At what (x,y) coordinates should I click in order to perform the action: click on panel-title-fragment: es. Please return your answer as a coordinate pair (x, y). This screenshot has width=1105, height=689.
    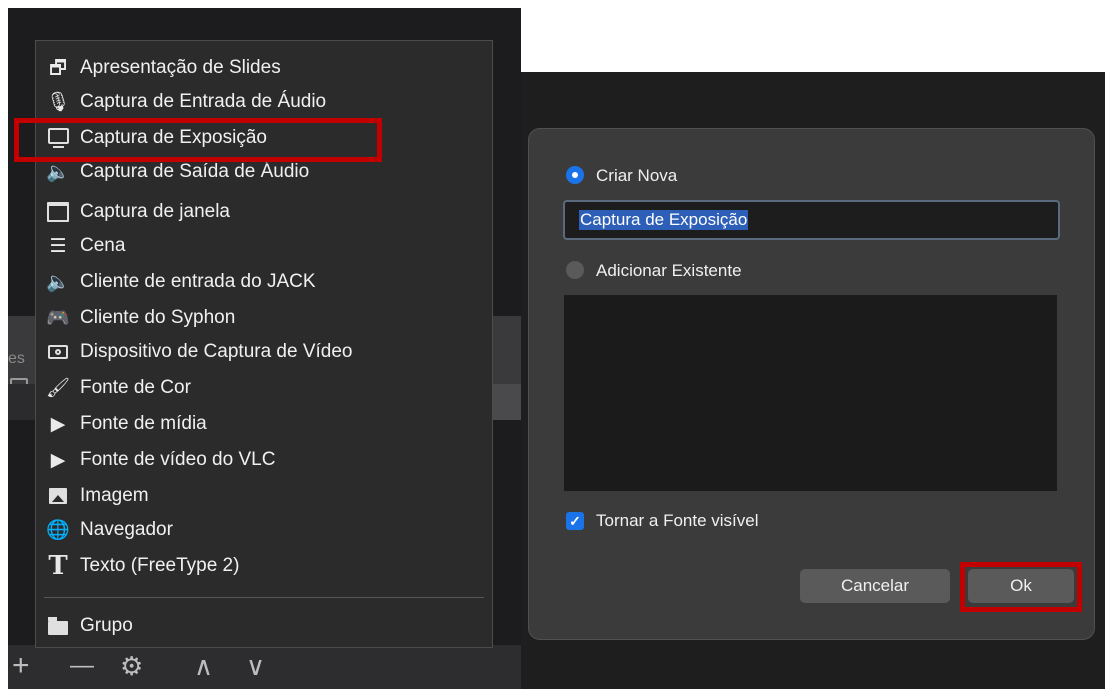
    Looking at the image, I should click on (16, 358).